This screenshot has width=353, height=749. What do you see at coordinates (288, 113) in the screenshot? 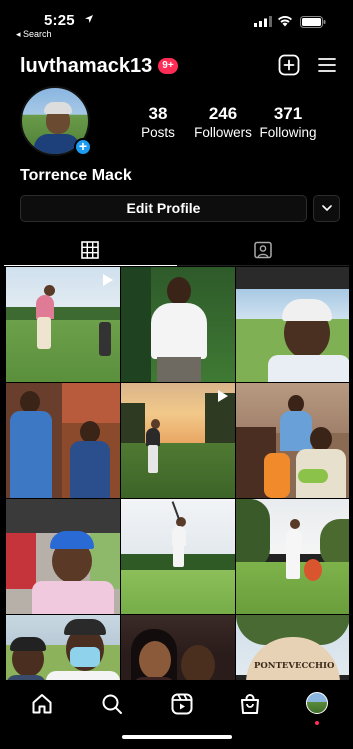
I see `following-count: 371` at bounding box center [288, 113].